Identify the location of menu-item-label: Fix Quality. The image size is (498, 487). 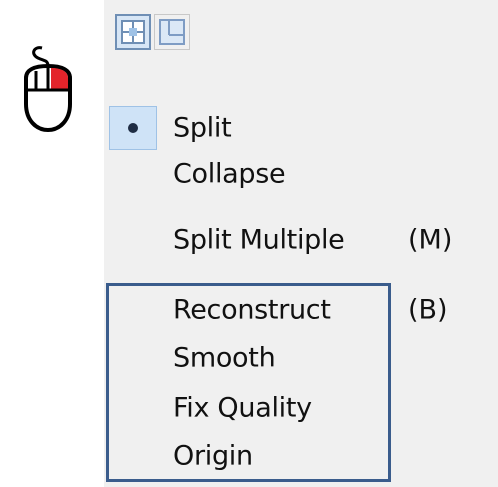
(242, 408).